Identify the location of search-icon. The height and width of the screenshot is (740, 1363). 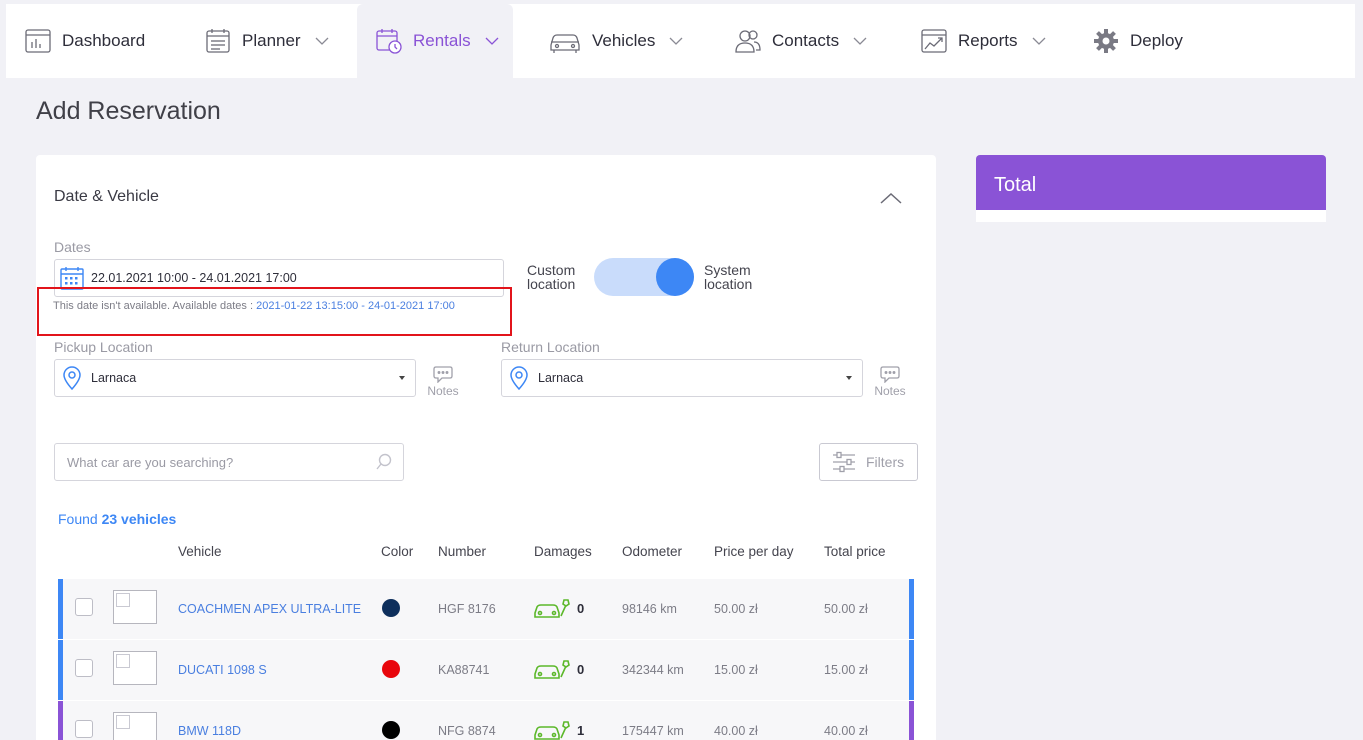
(384, 462).